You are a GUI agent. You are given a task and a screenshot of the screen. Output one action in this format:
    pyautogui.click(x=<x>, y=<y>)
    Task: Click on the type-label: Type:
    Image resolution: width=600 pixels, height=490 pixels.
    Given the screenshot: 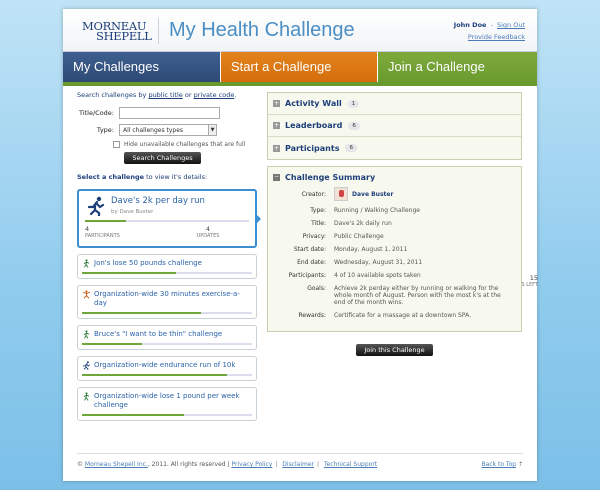 What is the action you would take?
    pyautogui.click(x=105, y=130)
    